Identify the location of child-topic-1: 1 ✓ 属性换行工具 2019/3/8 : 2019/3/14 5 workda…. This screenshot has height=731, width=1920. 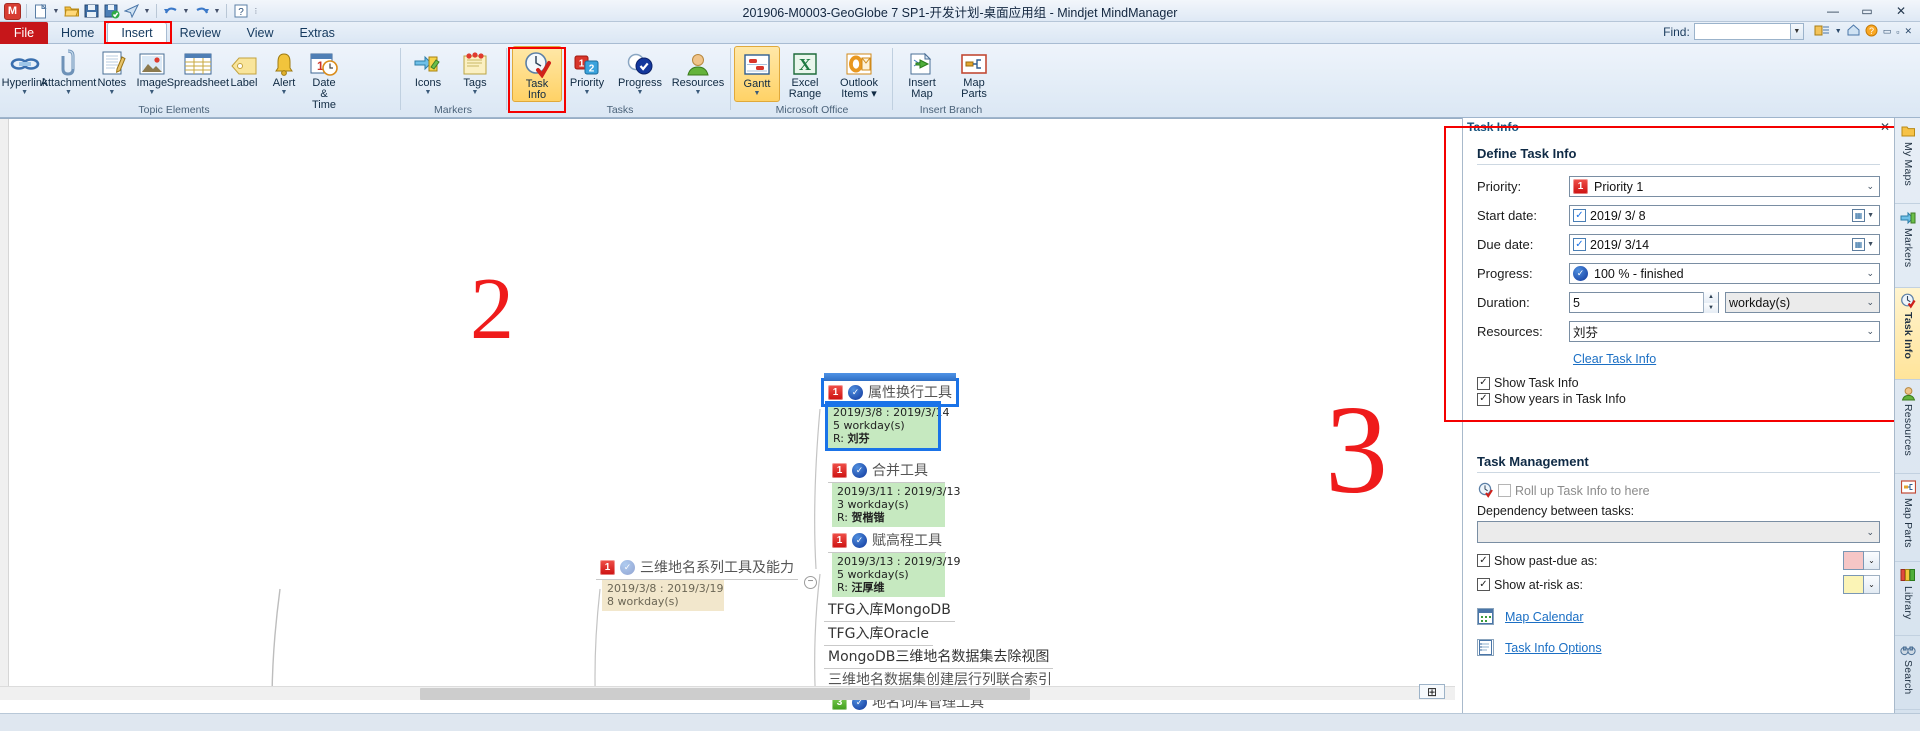
(890, 412).